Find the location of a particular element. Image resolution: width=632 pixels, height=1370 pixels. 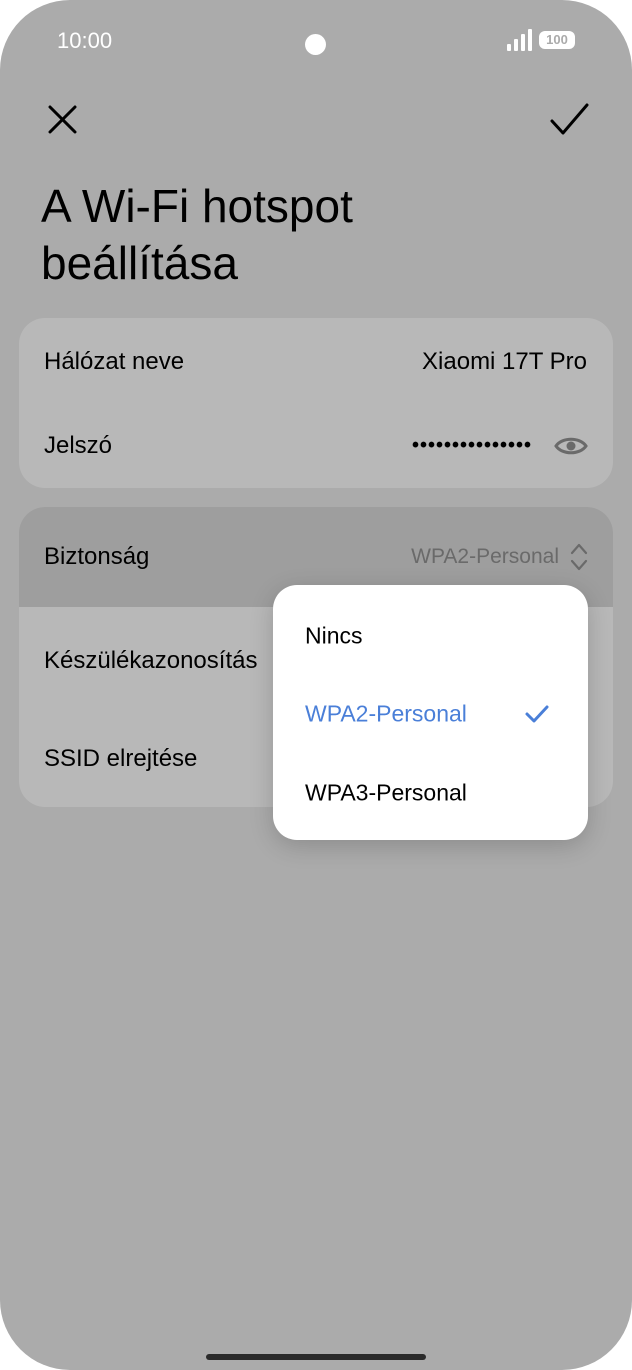

device-id-label: Készülékazonosítás is located at coordinates (151, 660).